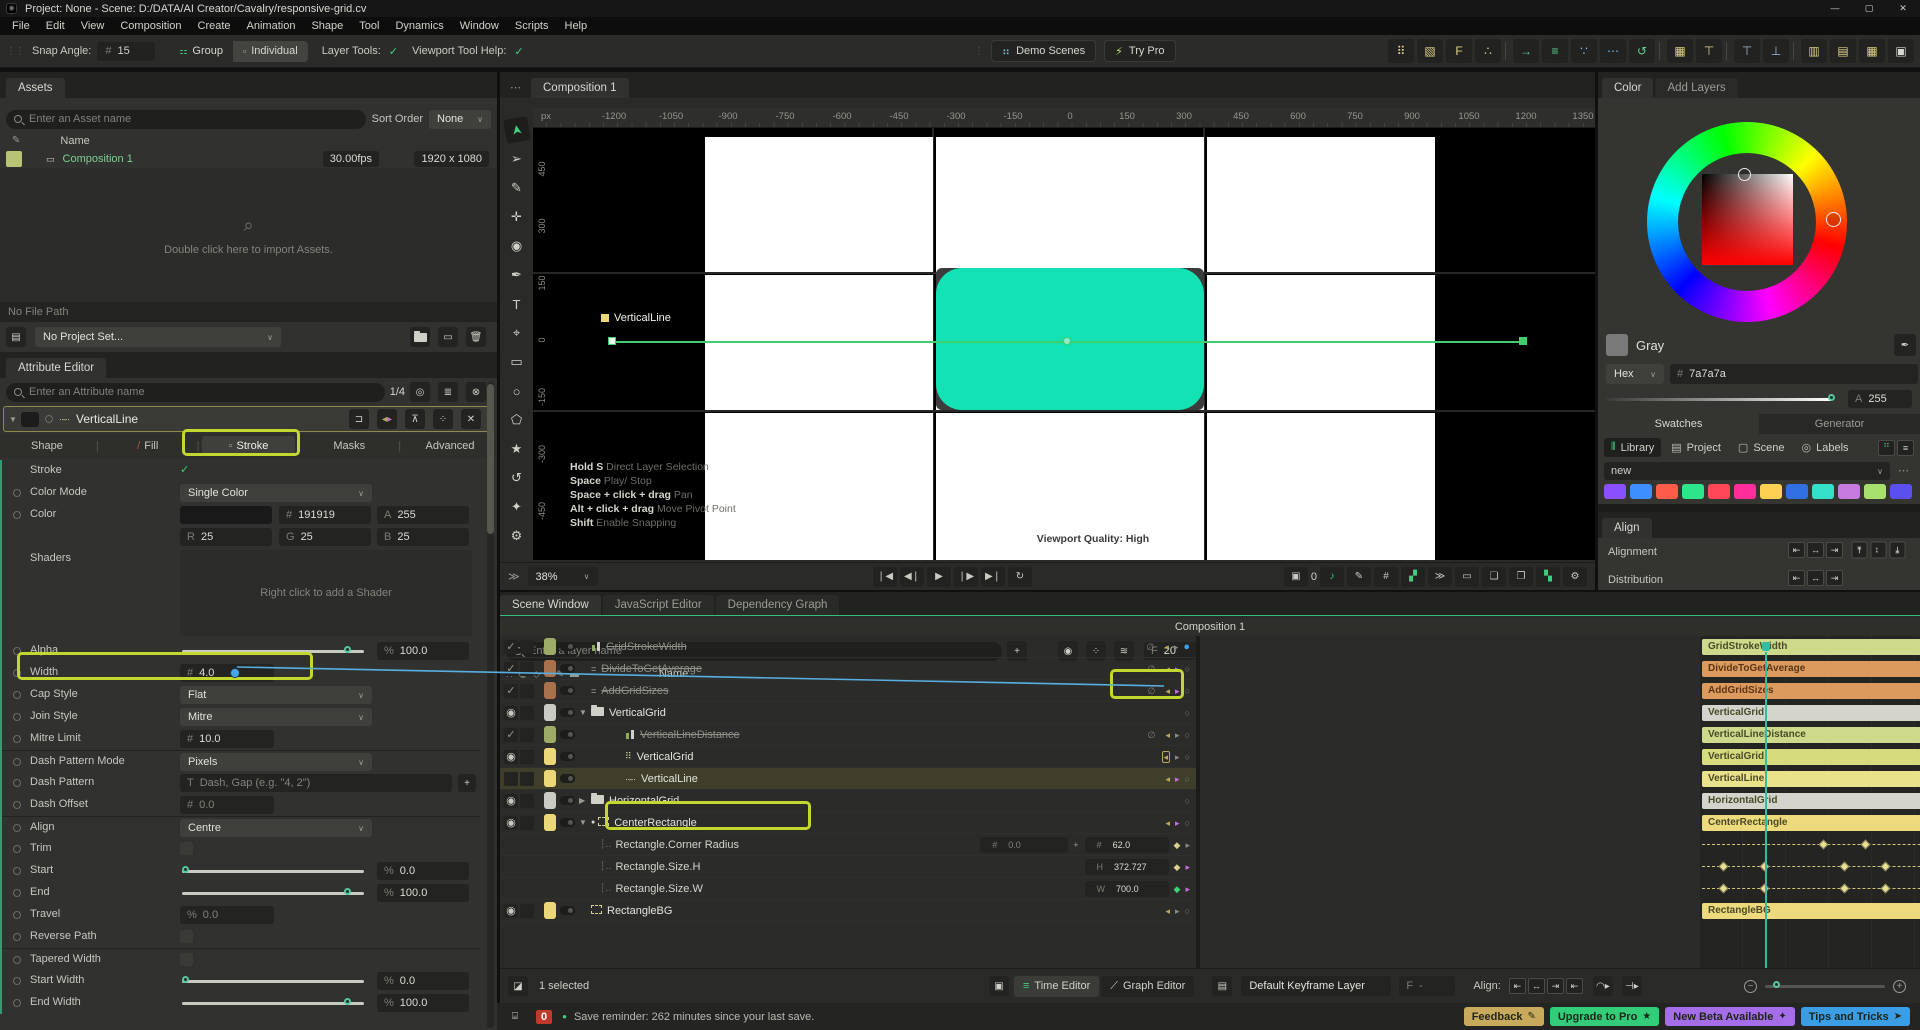 Image resolution: width=1920 pixels, height=1030 pixels. What do you see at coordinates (1696, 447) in the screenshot?
I see `source-project: ▤ Project` at bounding box center [1696, 447].